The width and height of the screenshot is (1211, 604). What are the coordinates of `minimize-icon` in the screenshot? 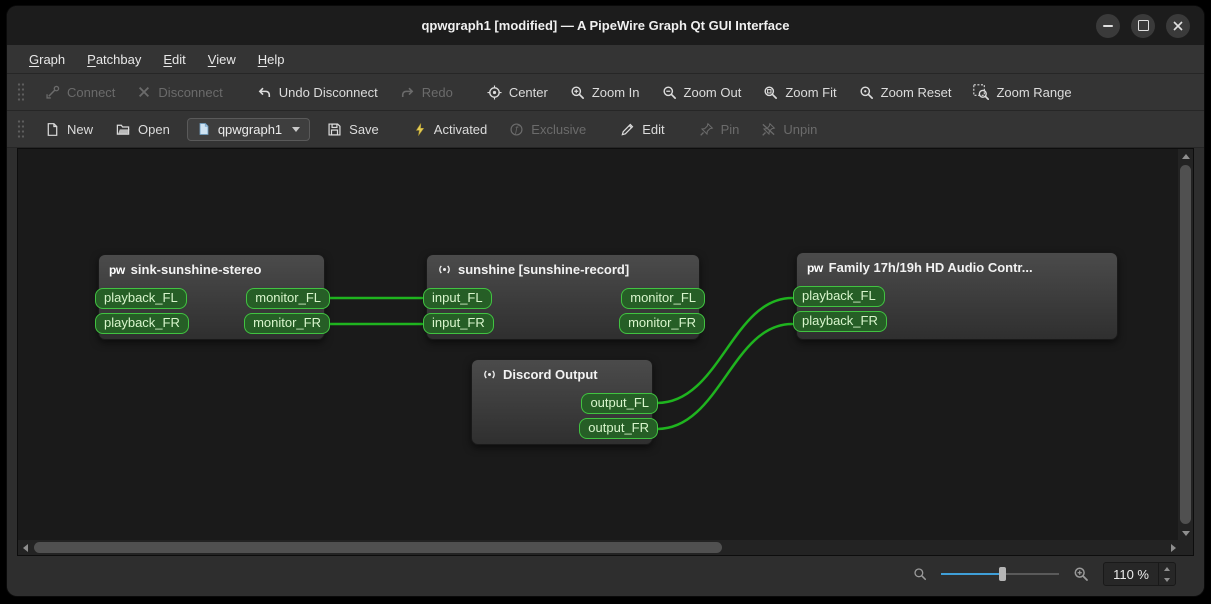 It's located at (1108, 25).